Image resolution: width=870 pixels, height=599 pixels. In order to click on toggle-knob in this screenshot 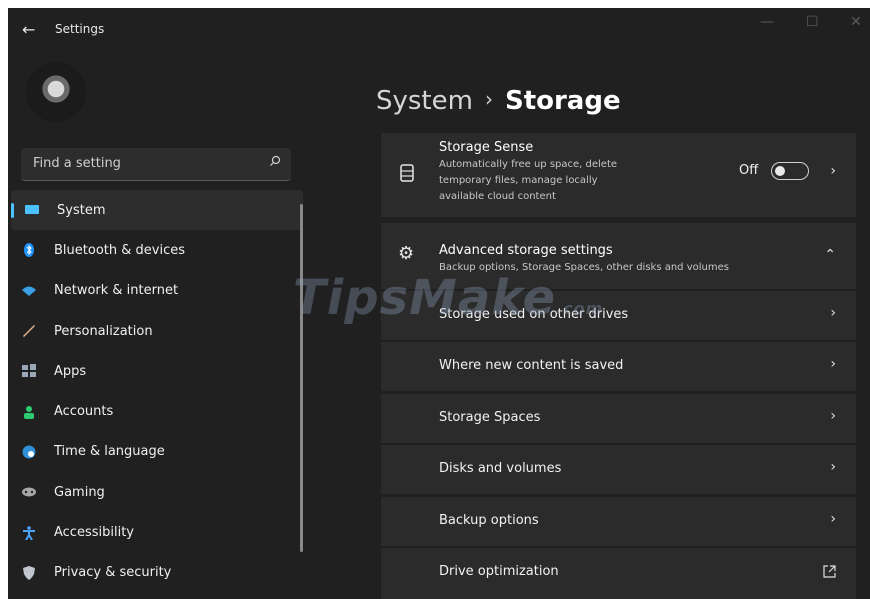, I will do `click(780, 171)`.